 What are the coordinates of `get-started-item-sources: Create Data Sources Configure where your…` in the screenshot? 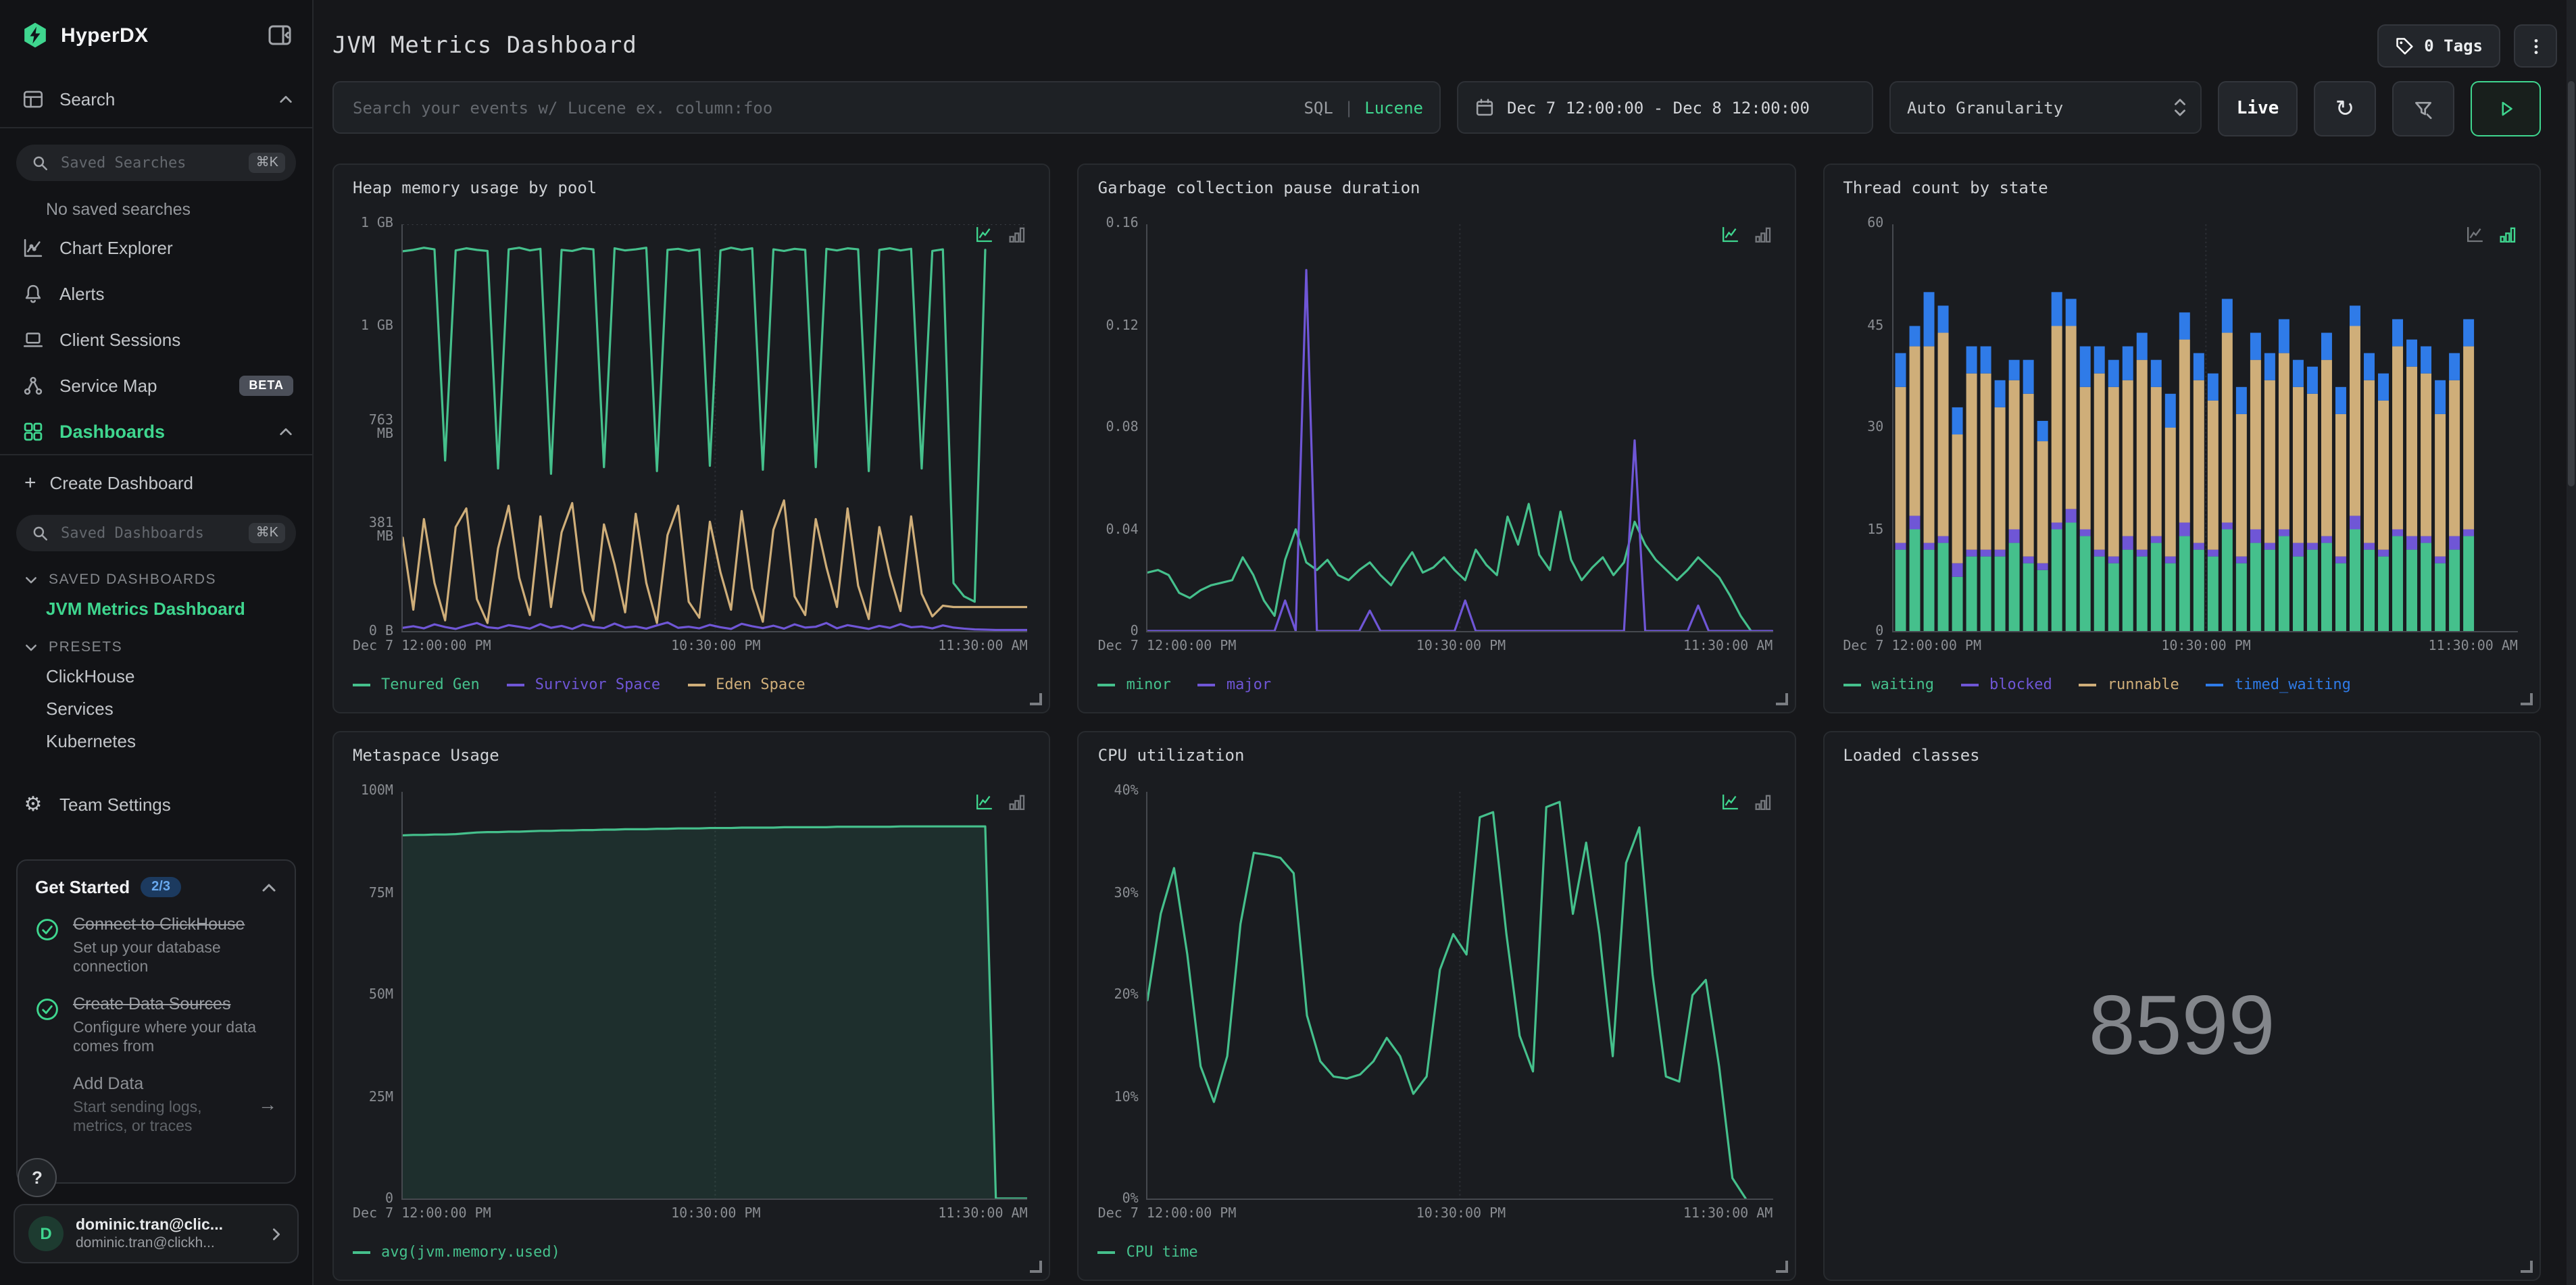 It's located at (156, 1026).